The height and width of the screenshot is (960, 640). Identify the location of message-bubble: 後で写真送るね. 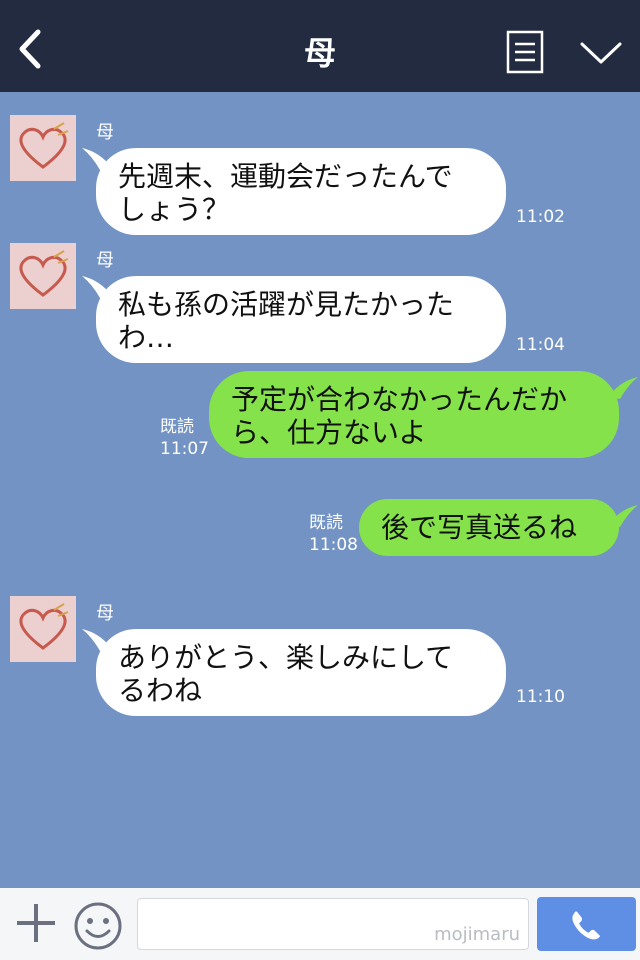
(489, 527).